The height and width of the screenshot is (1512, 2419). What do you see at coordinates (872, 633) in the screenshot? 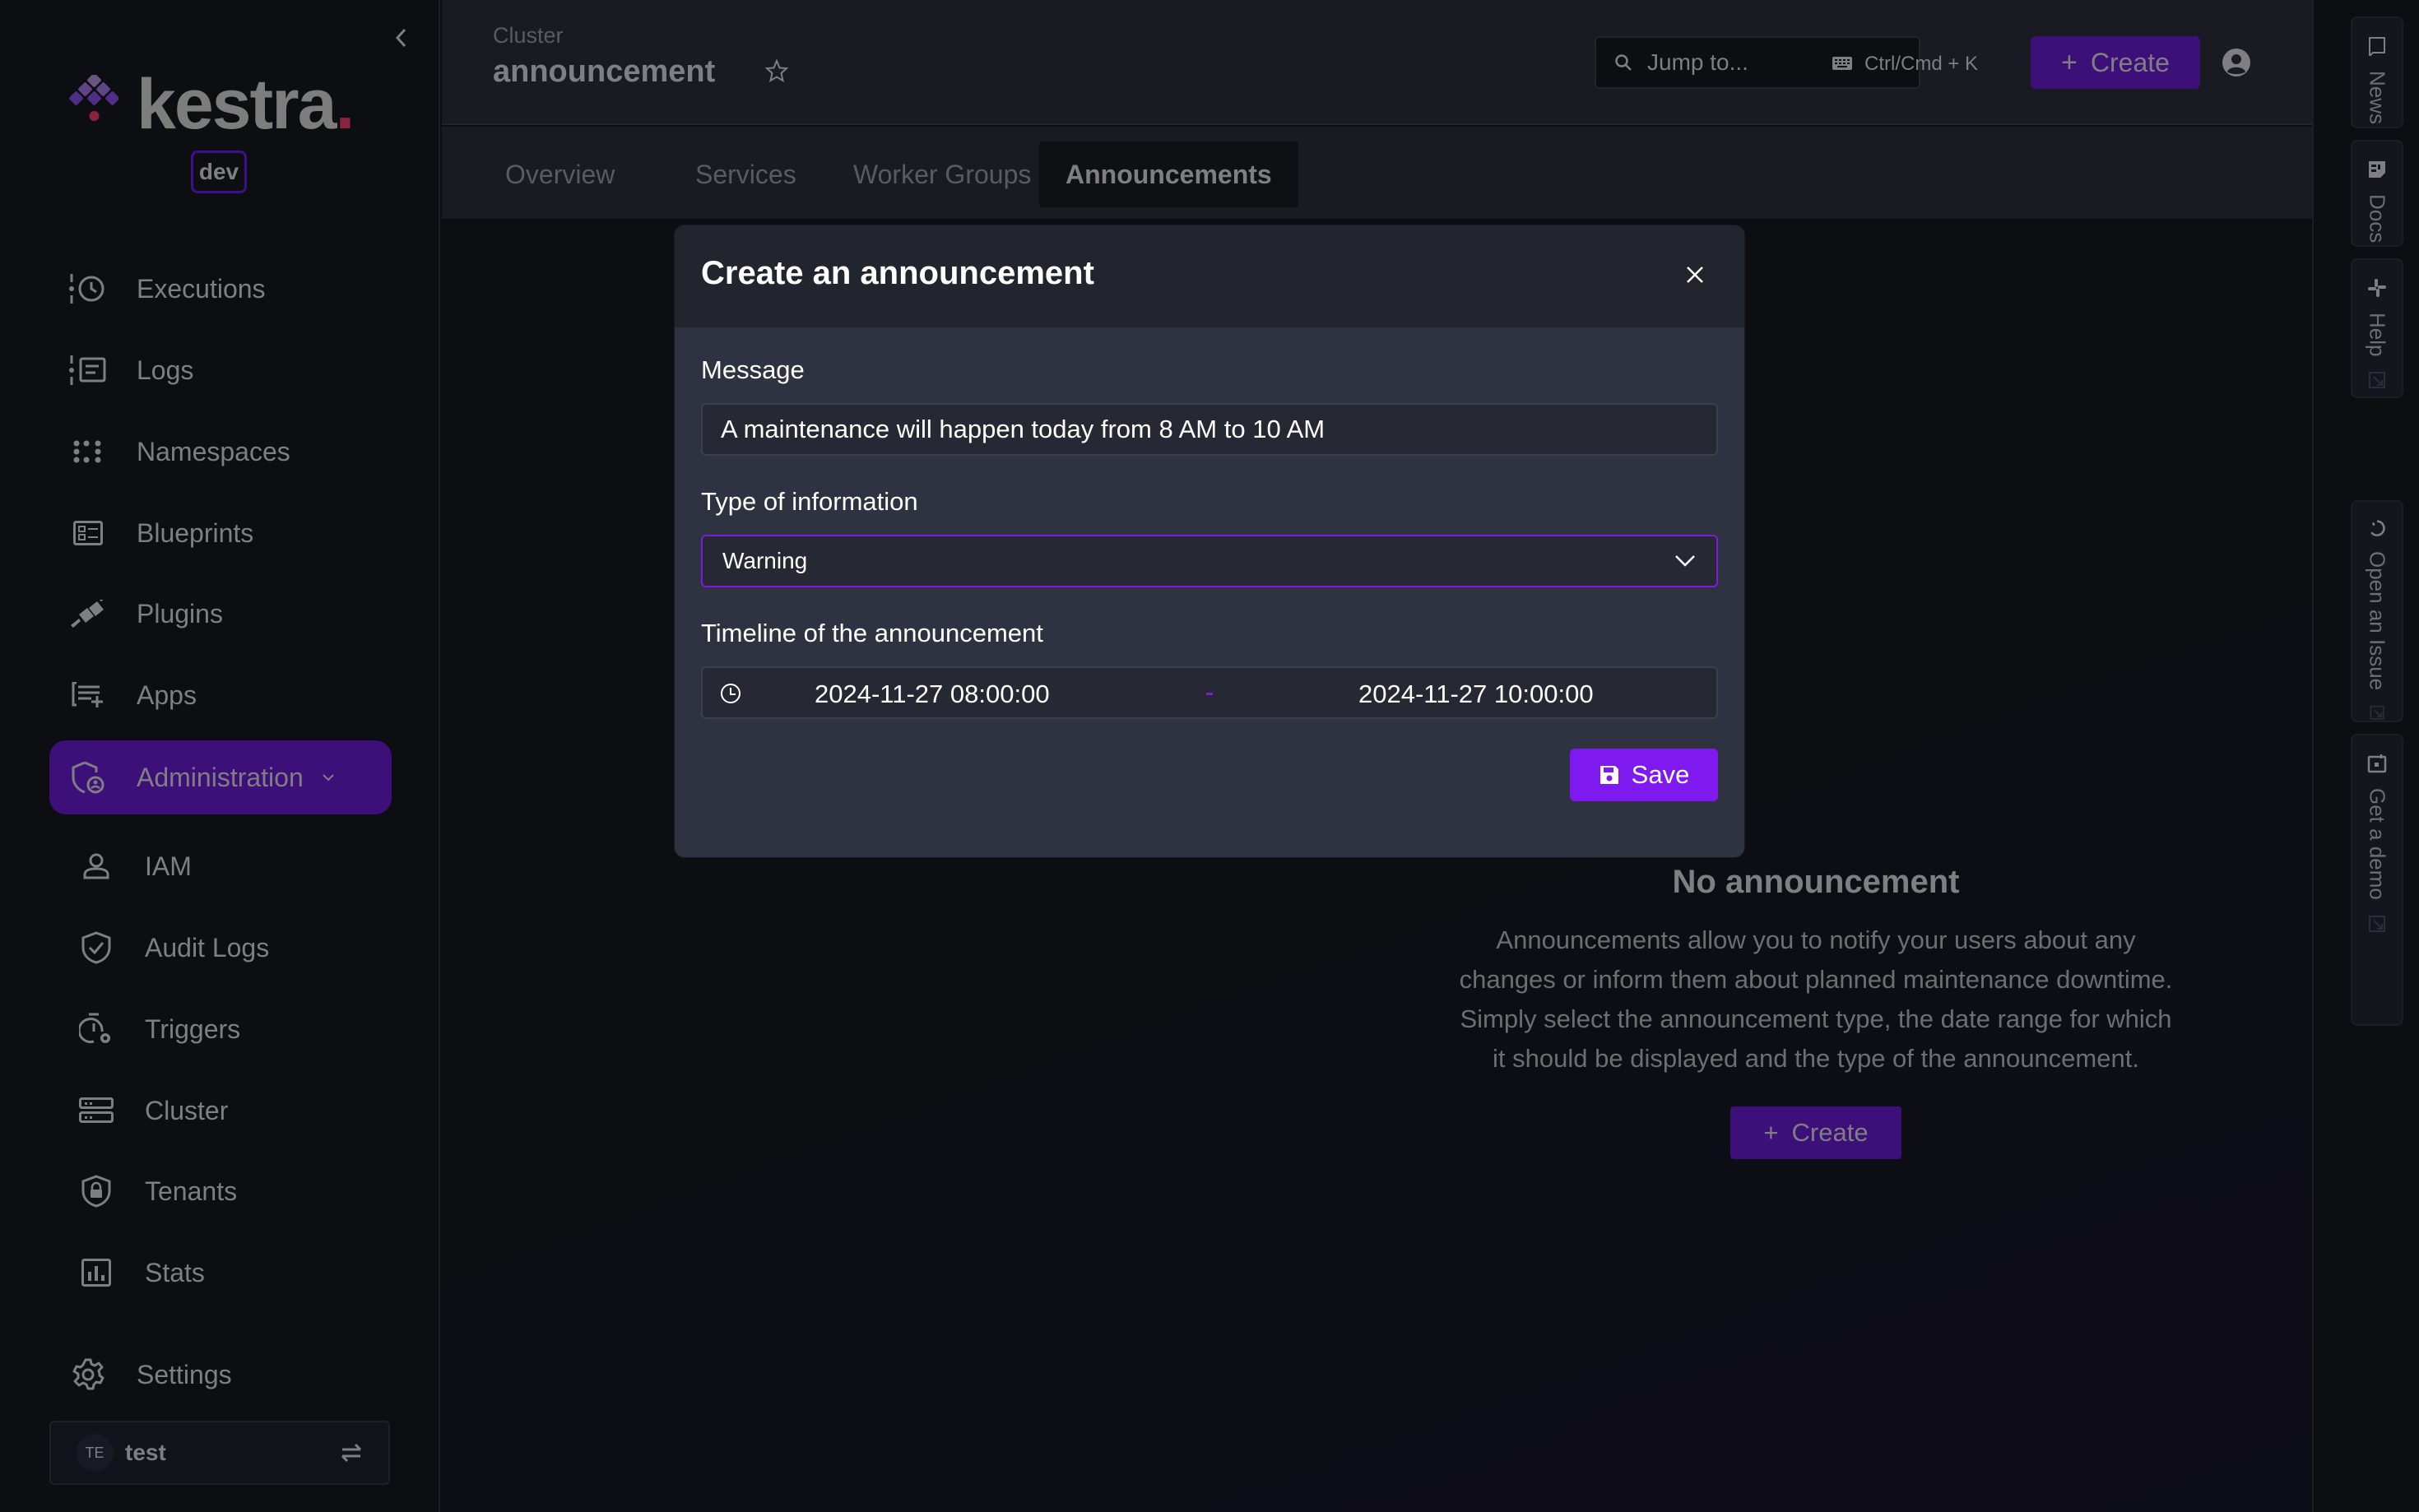
I see `timeline-label: Timeline of the announcement` at bounding box center [872, 633].